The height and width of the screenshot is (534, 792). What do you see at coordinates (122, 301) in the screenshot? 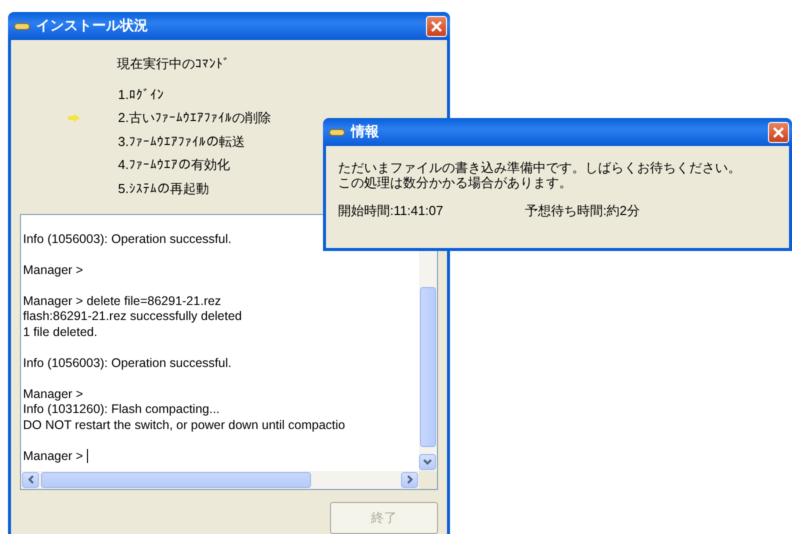
I see `log-line: Manager > delete file=86291-21.rez` at bounding box center [122, 301].